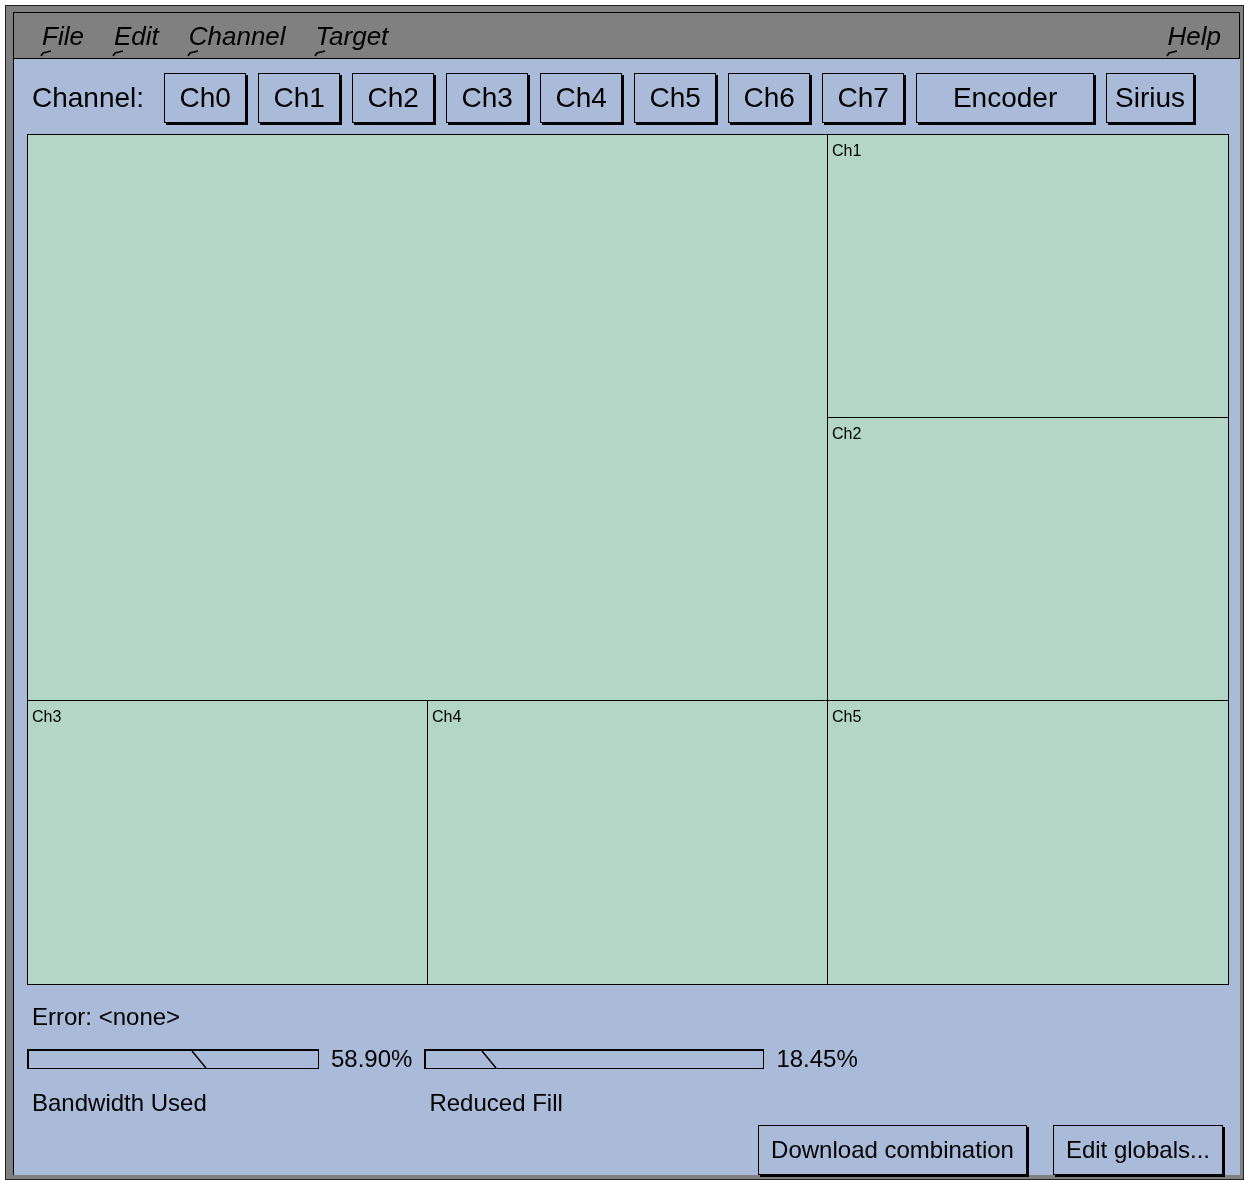 The image size is (1244, 1180). Describe the element at coordinates (88, 98) in the screenshot. I see `channel-label: Channel:` at that location.